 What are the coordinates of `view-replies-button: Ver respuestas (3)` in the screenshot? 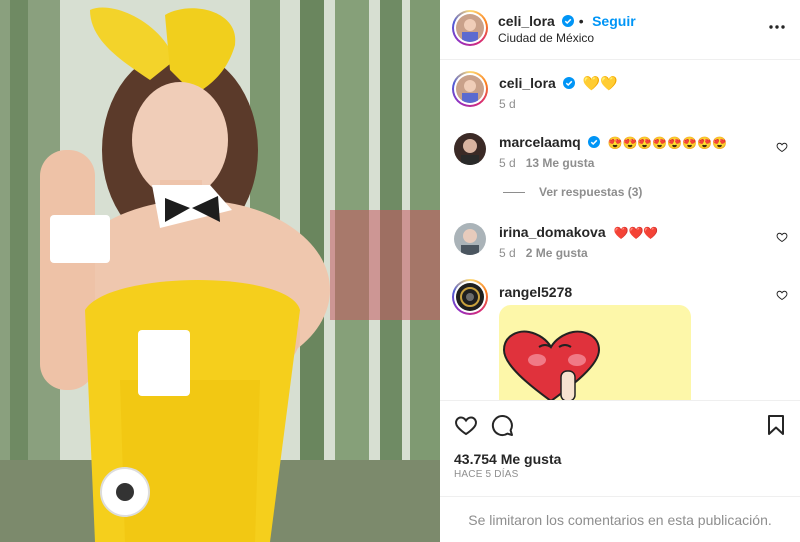 It's located at (572, 192).